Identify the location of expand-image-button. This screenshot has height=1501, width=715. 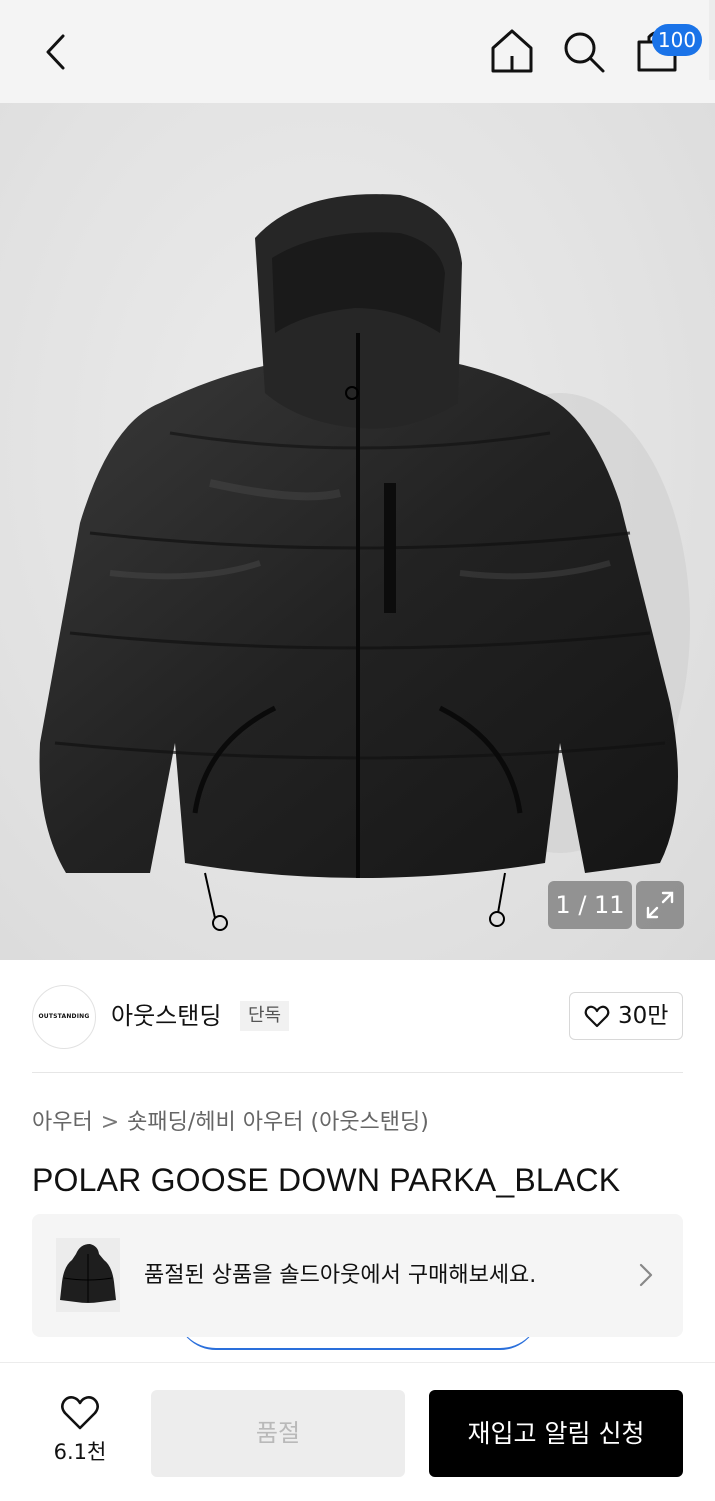
(660, 905).